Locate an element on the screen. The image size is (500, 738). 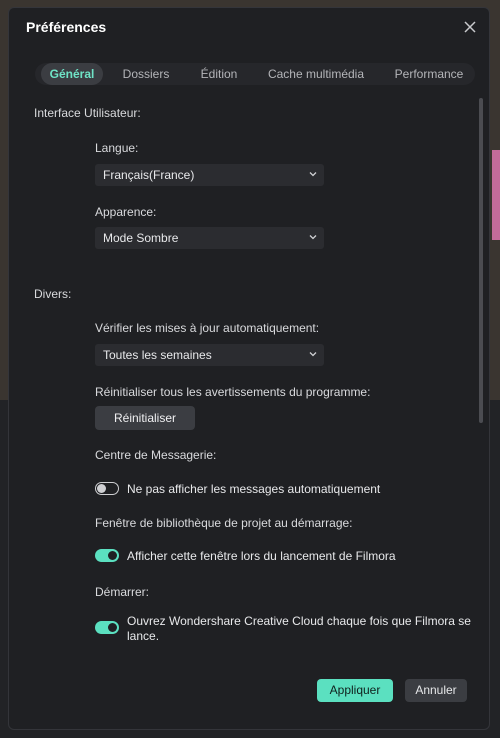
cancel-button: Annuler is located at coordinates (436, 690).